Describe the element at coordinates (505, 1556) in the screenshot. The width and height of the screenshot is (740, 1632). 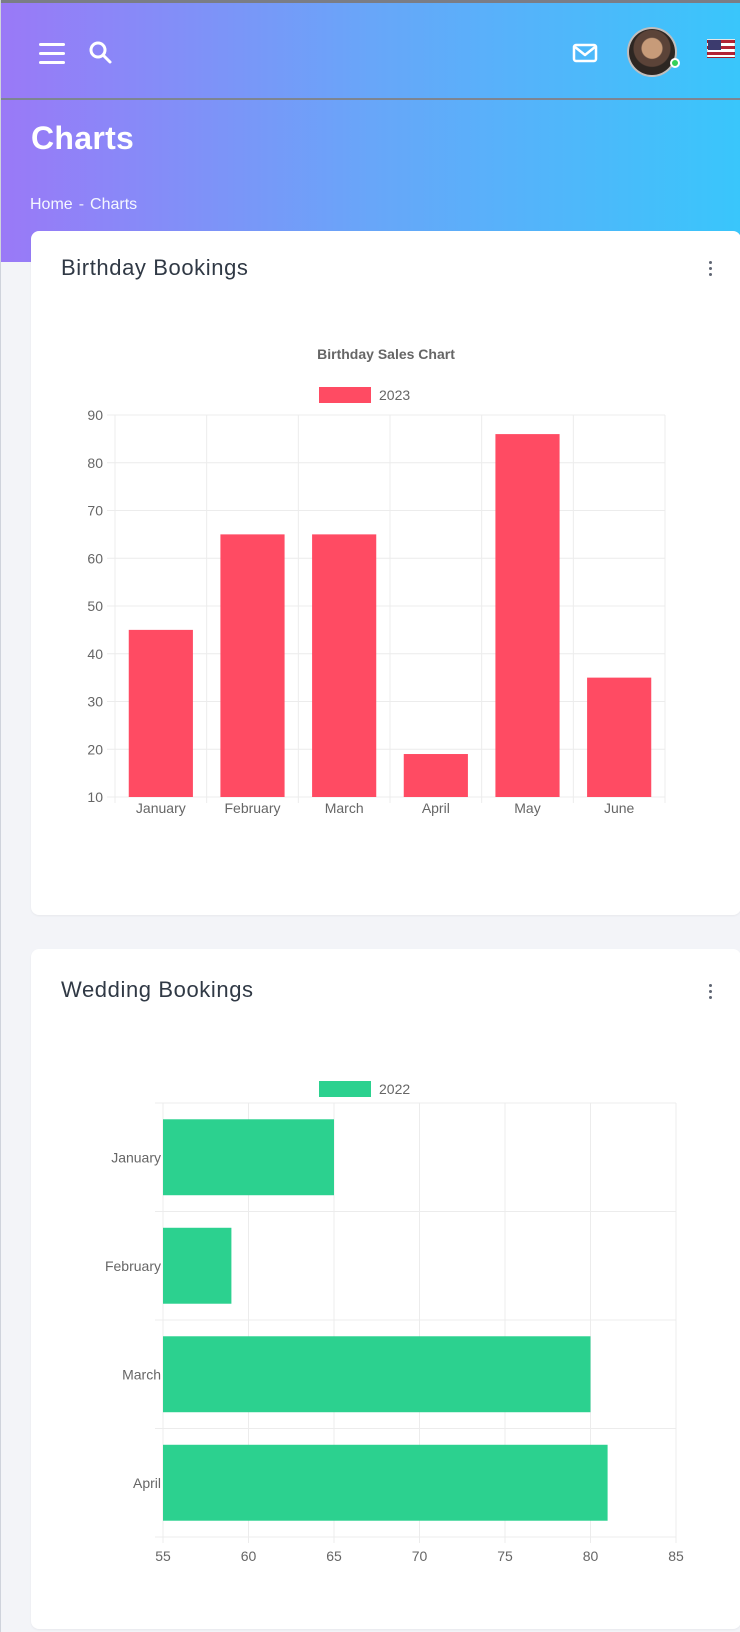
I see `x-tick-label: 75` at that location.